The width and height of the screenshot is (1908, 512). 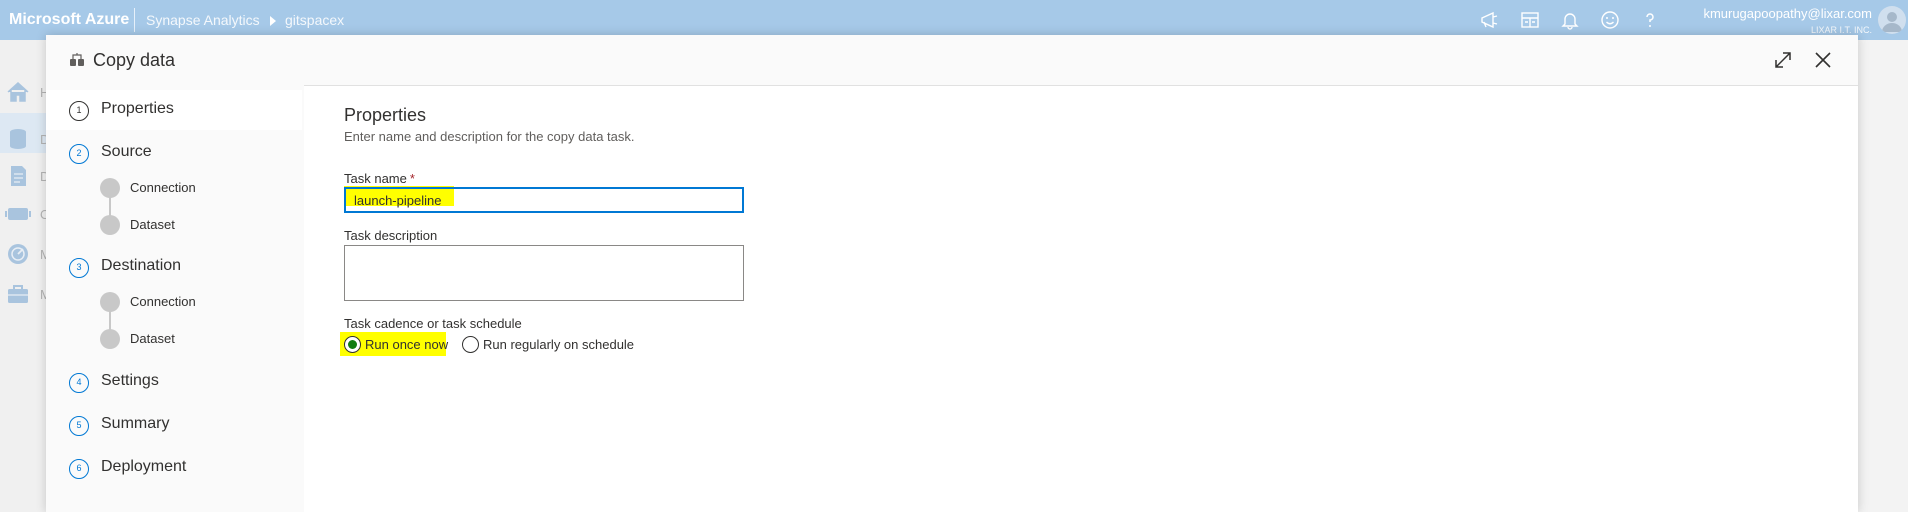 What do you see at coordinates (18, 254) in the screenshot?
I see `monitor-icon` at bounding box center [18, 254].